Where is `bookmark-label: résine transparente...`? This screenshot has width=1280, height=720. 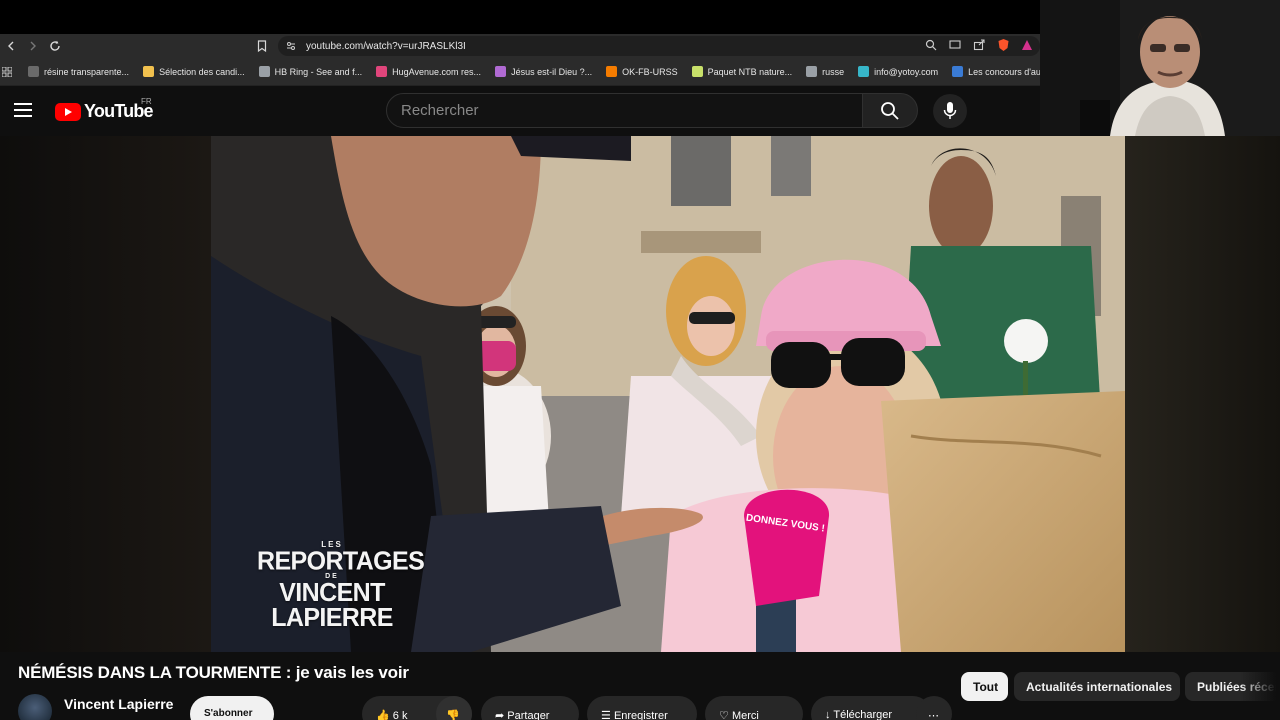
bookmark-label: résine transparente... is located at coordinates (87, 71).